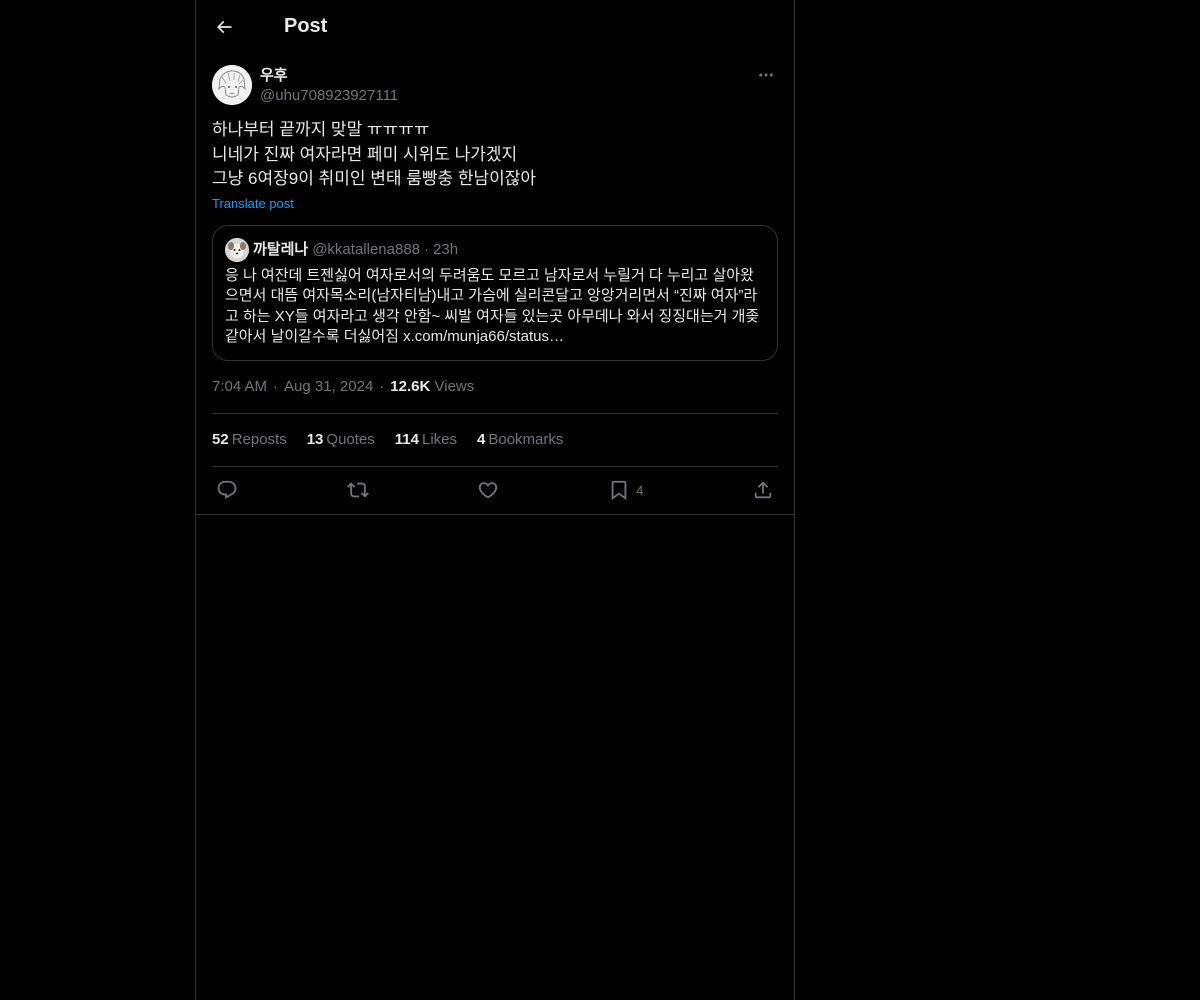  What do you see at coordinates (350, 439) in the screenshot?
I see `stat-label: Quotes` at bounding box center [350, 439].